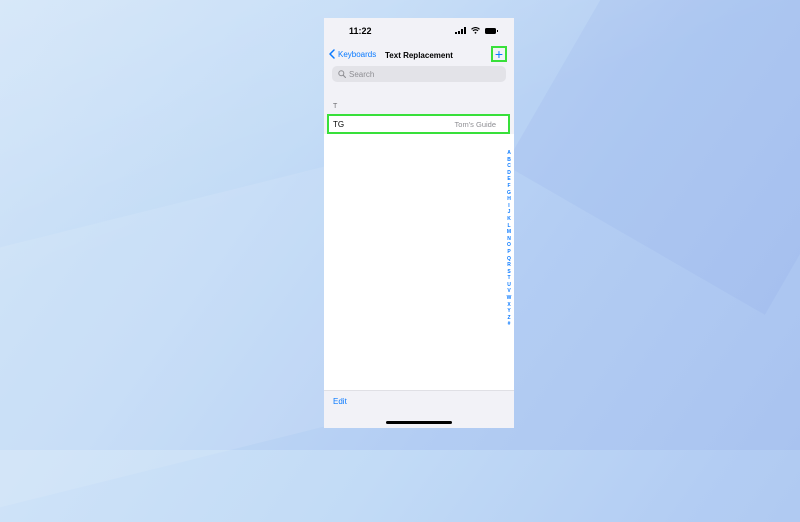 The width and height of the screenshot is (800, 522). I want to click on search-bar, so click(419, 74).